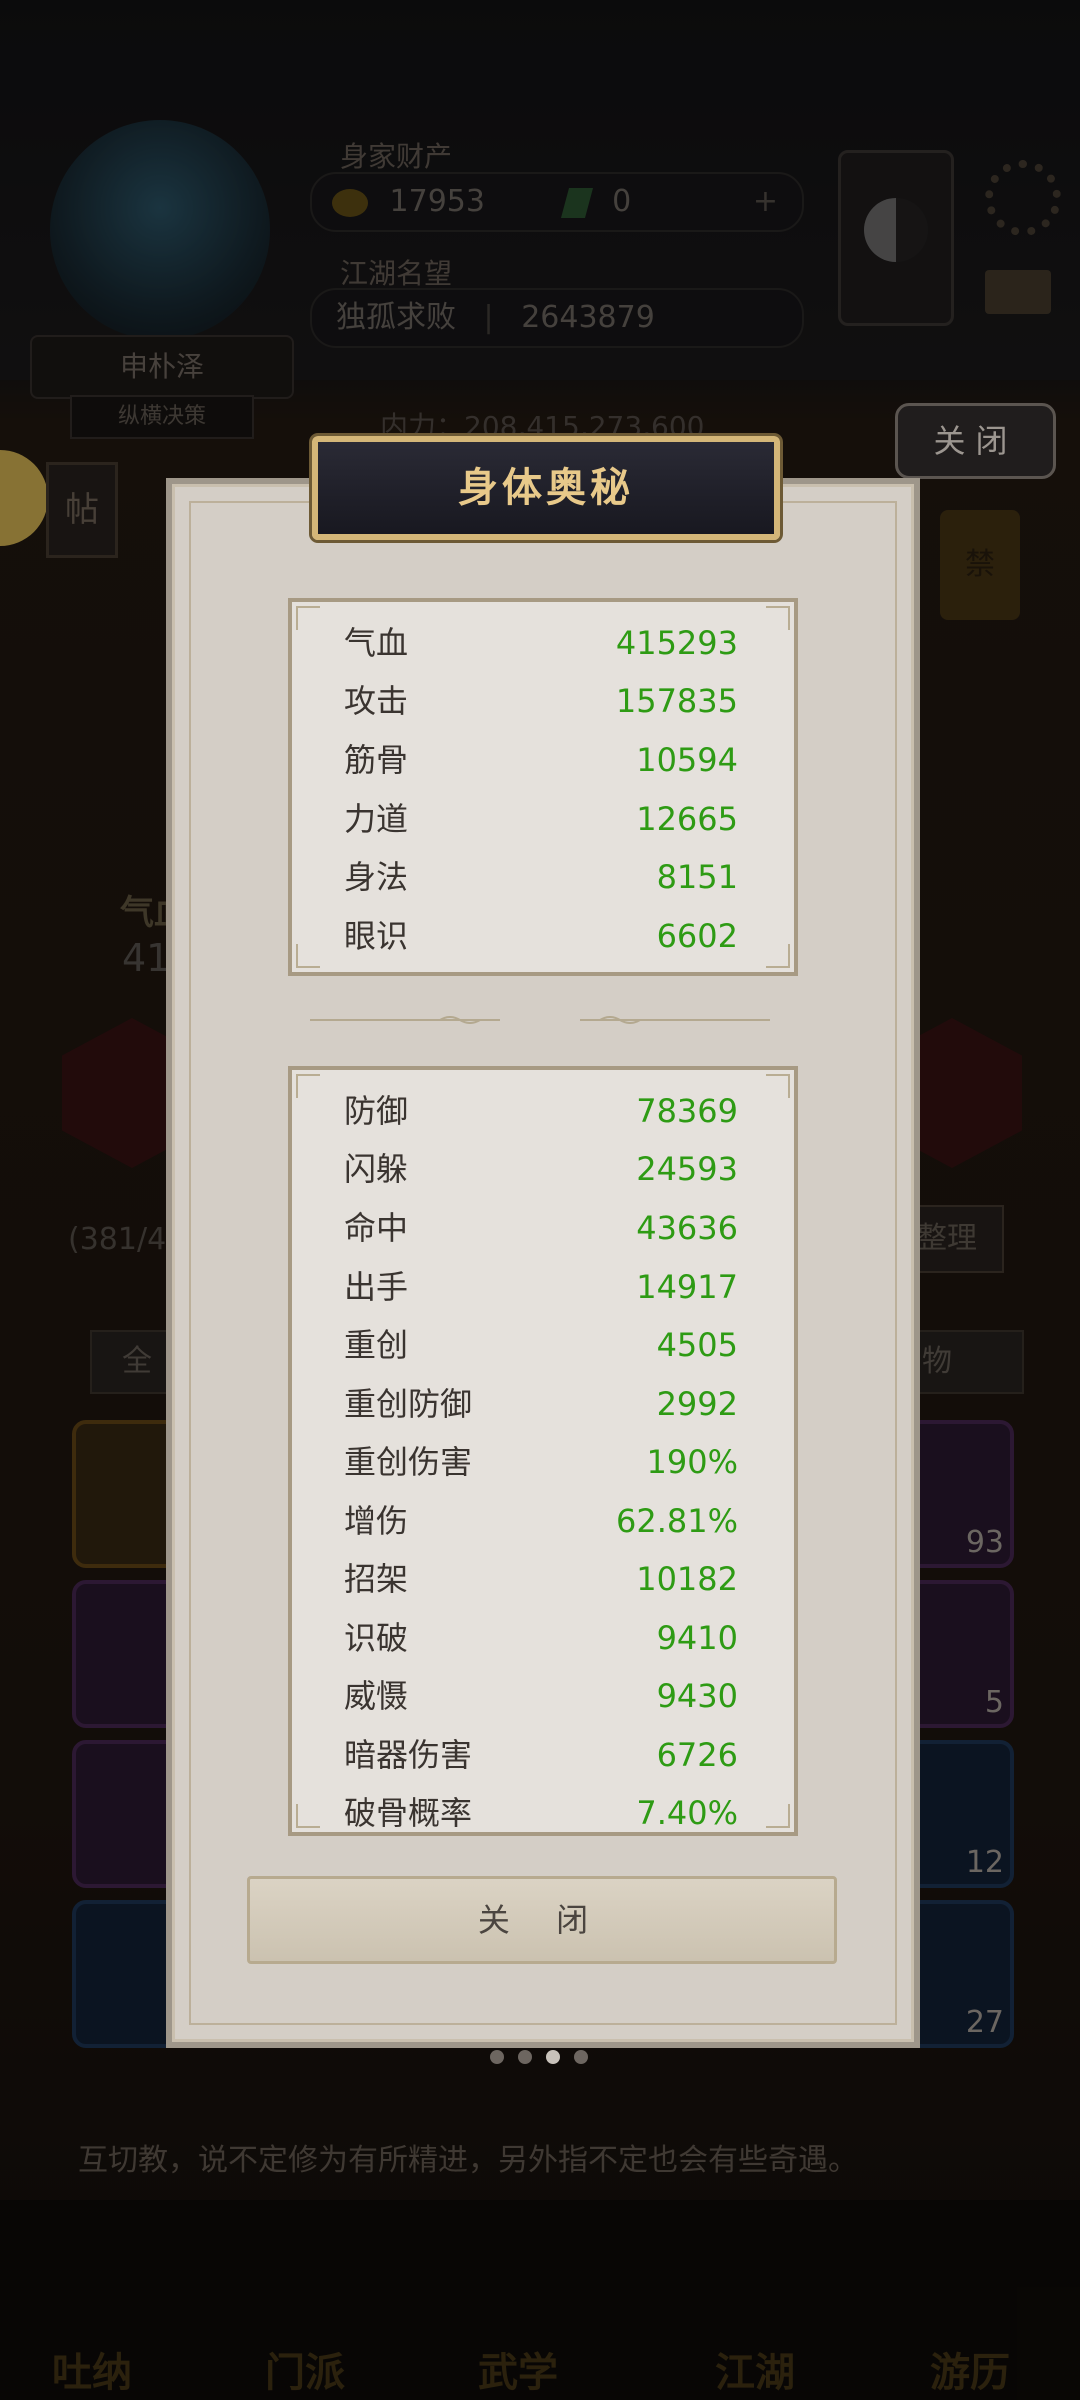 The height and width of the screenshot is (2400, 1080). Describe the element at coordinates (541, 1462) in the screenshot. I see `stat-row: 重创伤害 190%` at that location.